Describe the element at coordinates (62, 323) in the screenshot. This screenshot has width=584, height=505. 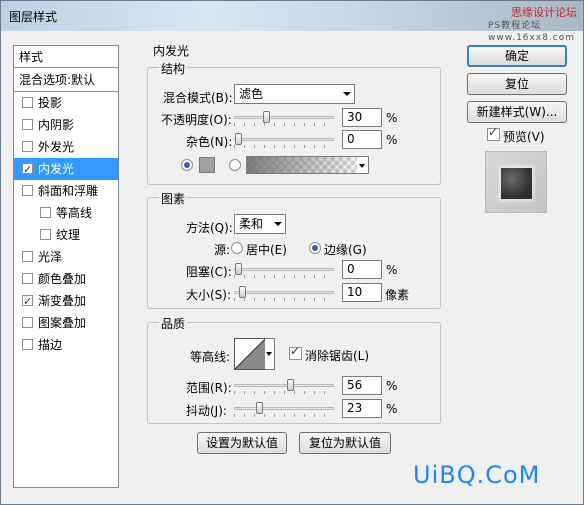
I see `style-item-label: 图案叠加` at that location.